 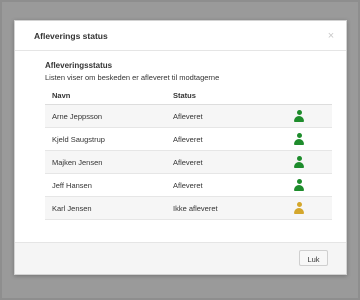 I want to click on modal-footer: Luk, so click(x=180, y=258).